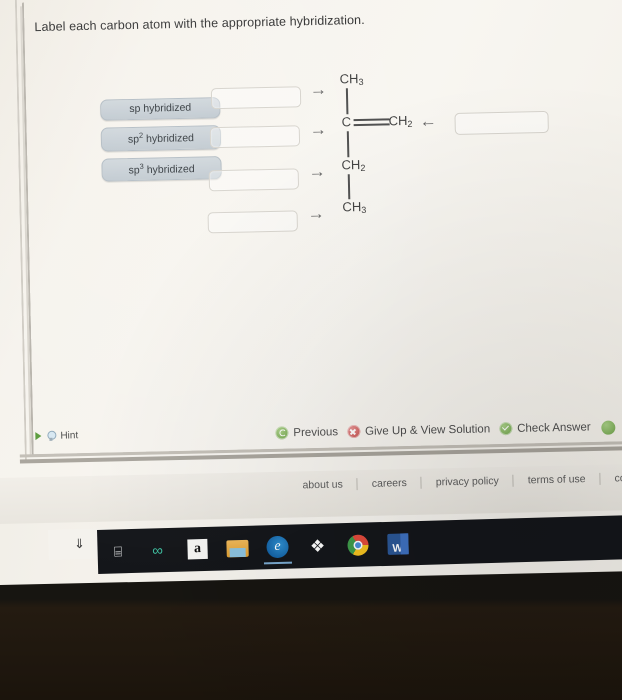  I want to click on footer-link-about-us: about us, so click(323, 485).